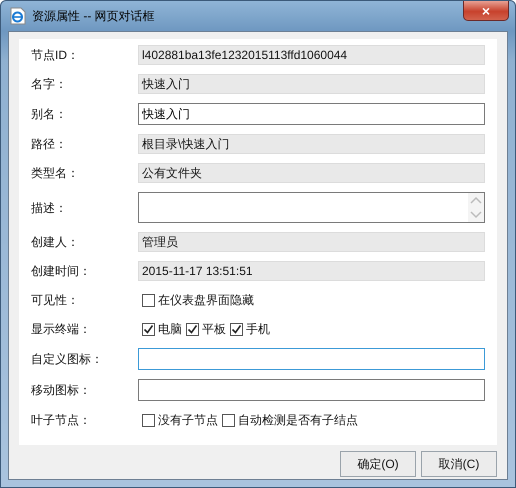 The width and height of the screenshot is (516, 488). Describe the element at coordinates (49, 144) in the screenshot. I see `field-label: 路径：` at that location.